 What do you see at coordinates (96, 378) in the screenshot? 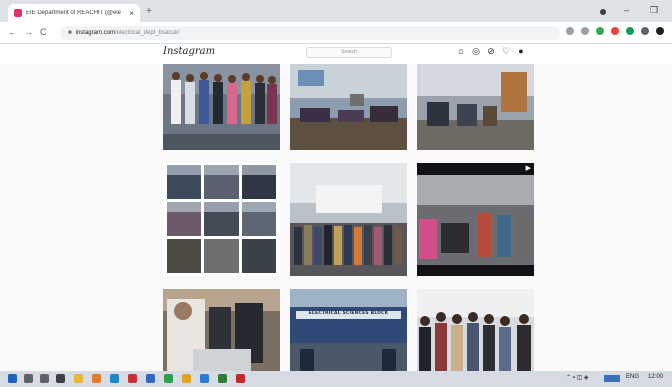
I see `app-orange-icon` at bounding box center [96, 378].